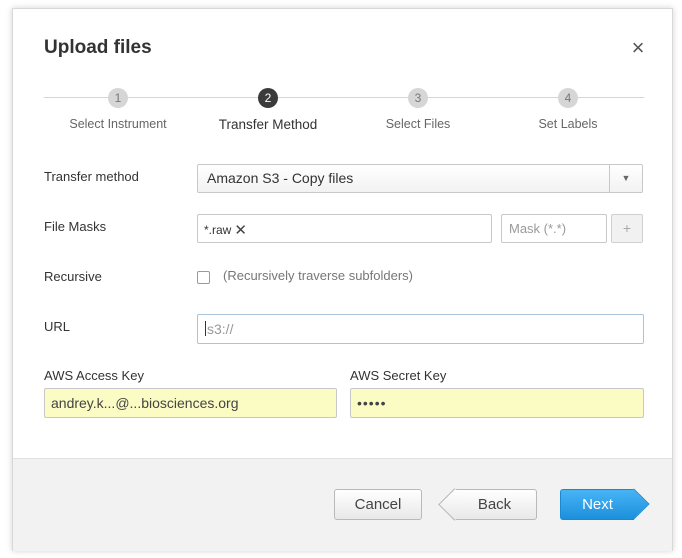 This screenshot has width=682, height=558. I want to click on aws-access-key-label: AWS Access Key, so click(94, 375).